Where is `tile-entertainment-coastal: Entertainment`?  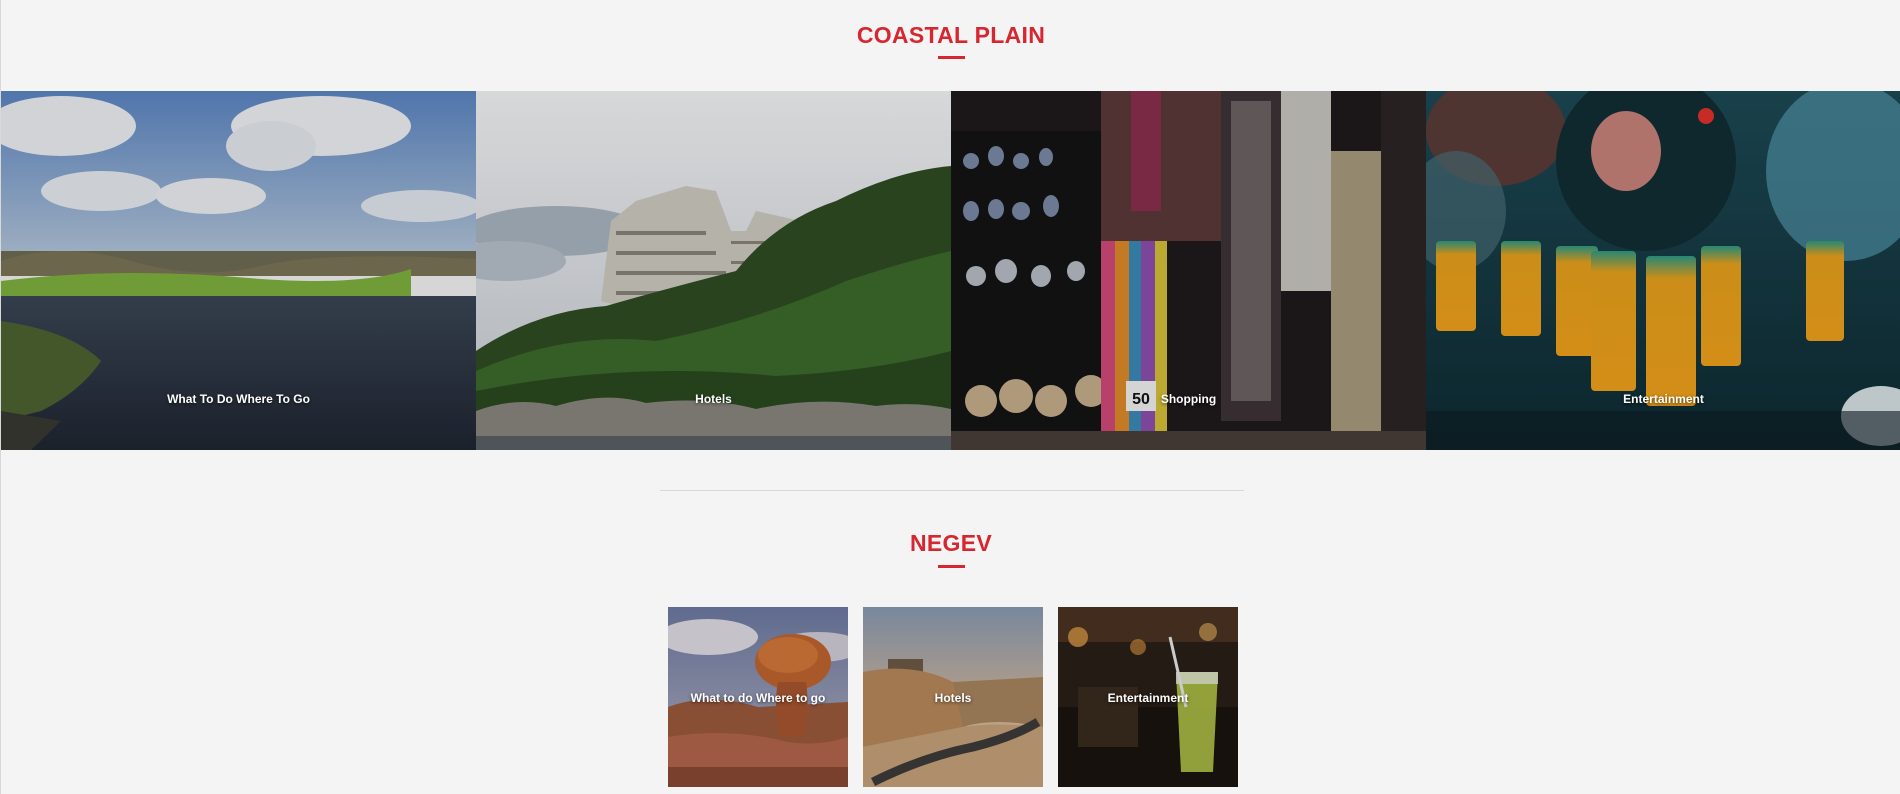 tile-entertainment-coastal: Entertainment is located at coordinates (1663, 270).